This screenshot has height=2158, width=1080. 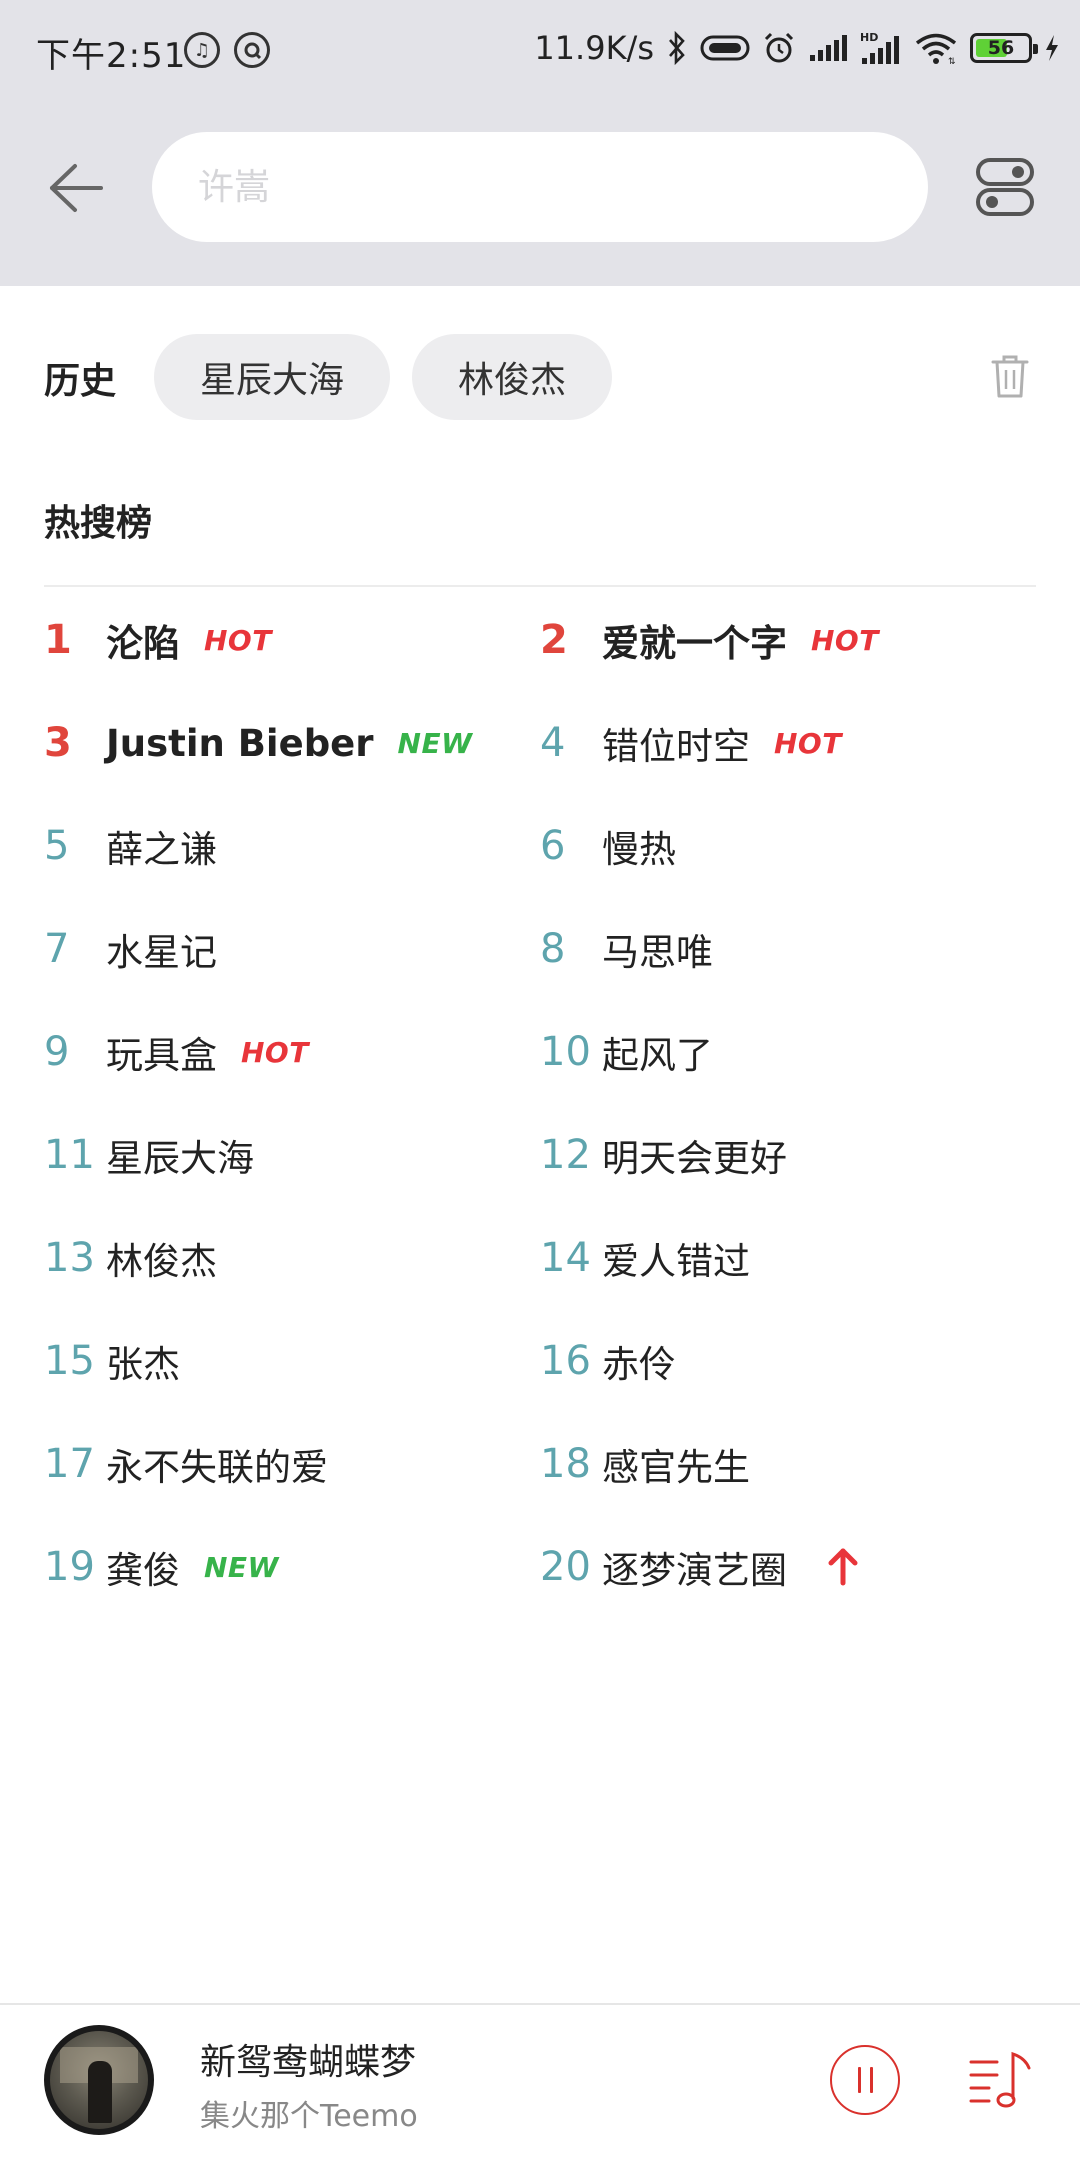 I want to click on hot-search-item: 3 Justin Bieber NEW, so click(x=258, y=743).